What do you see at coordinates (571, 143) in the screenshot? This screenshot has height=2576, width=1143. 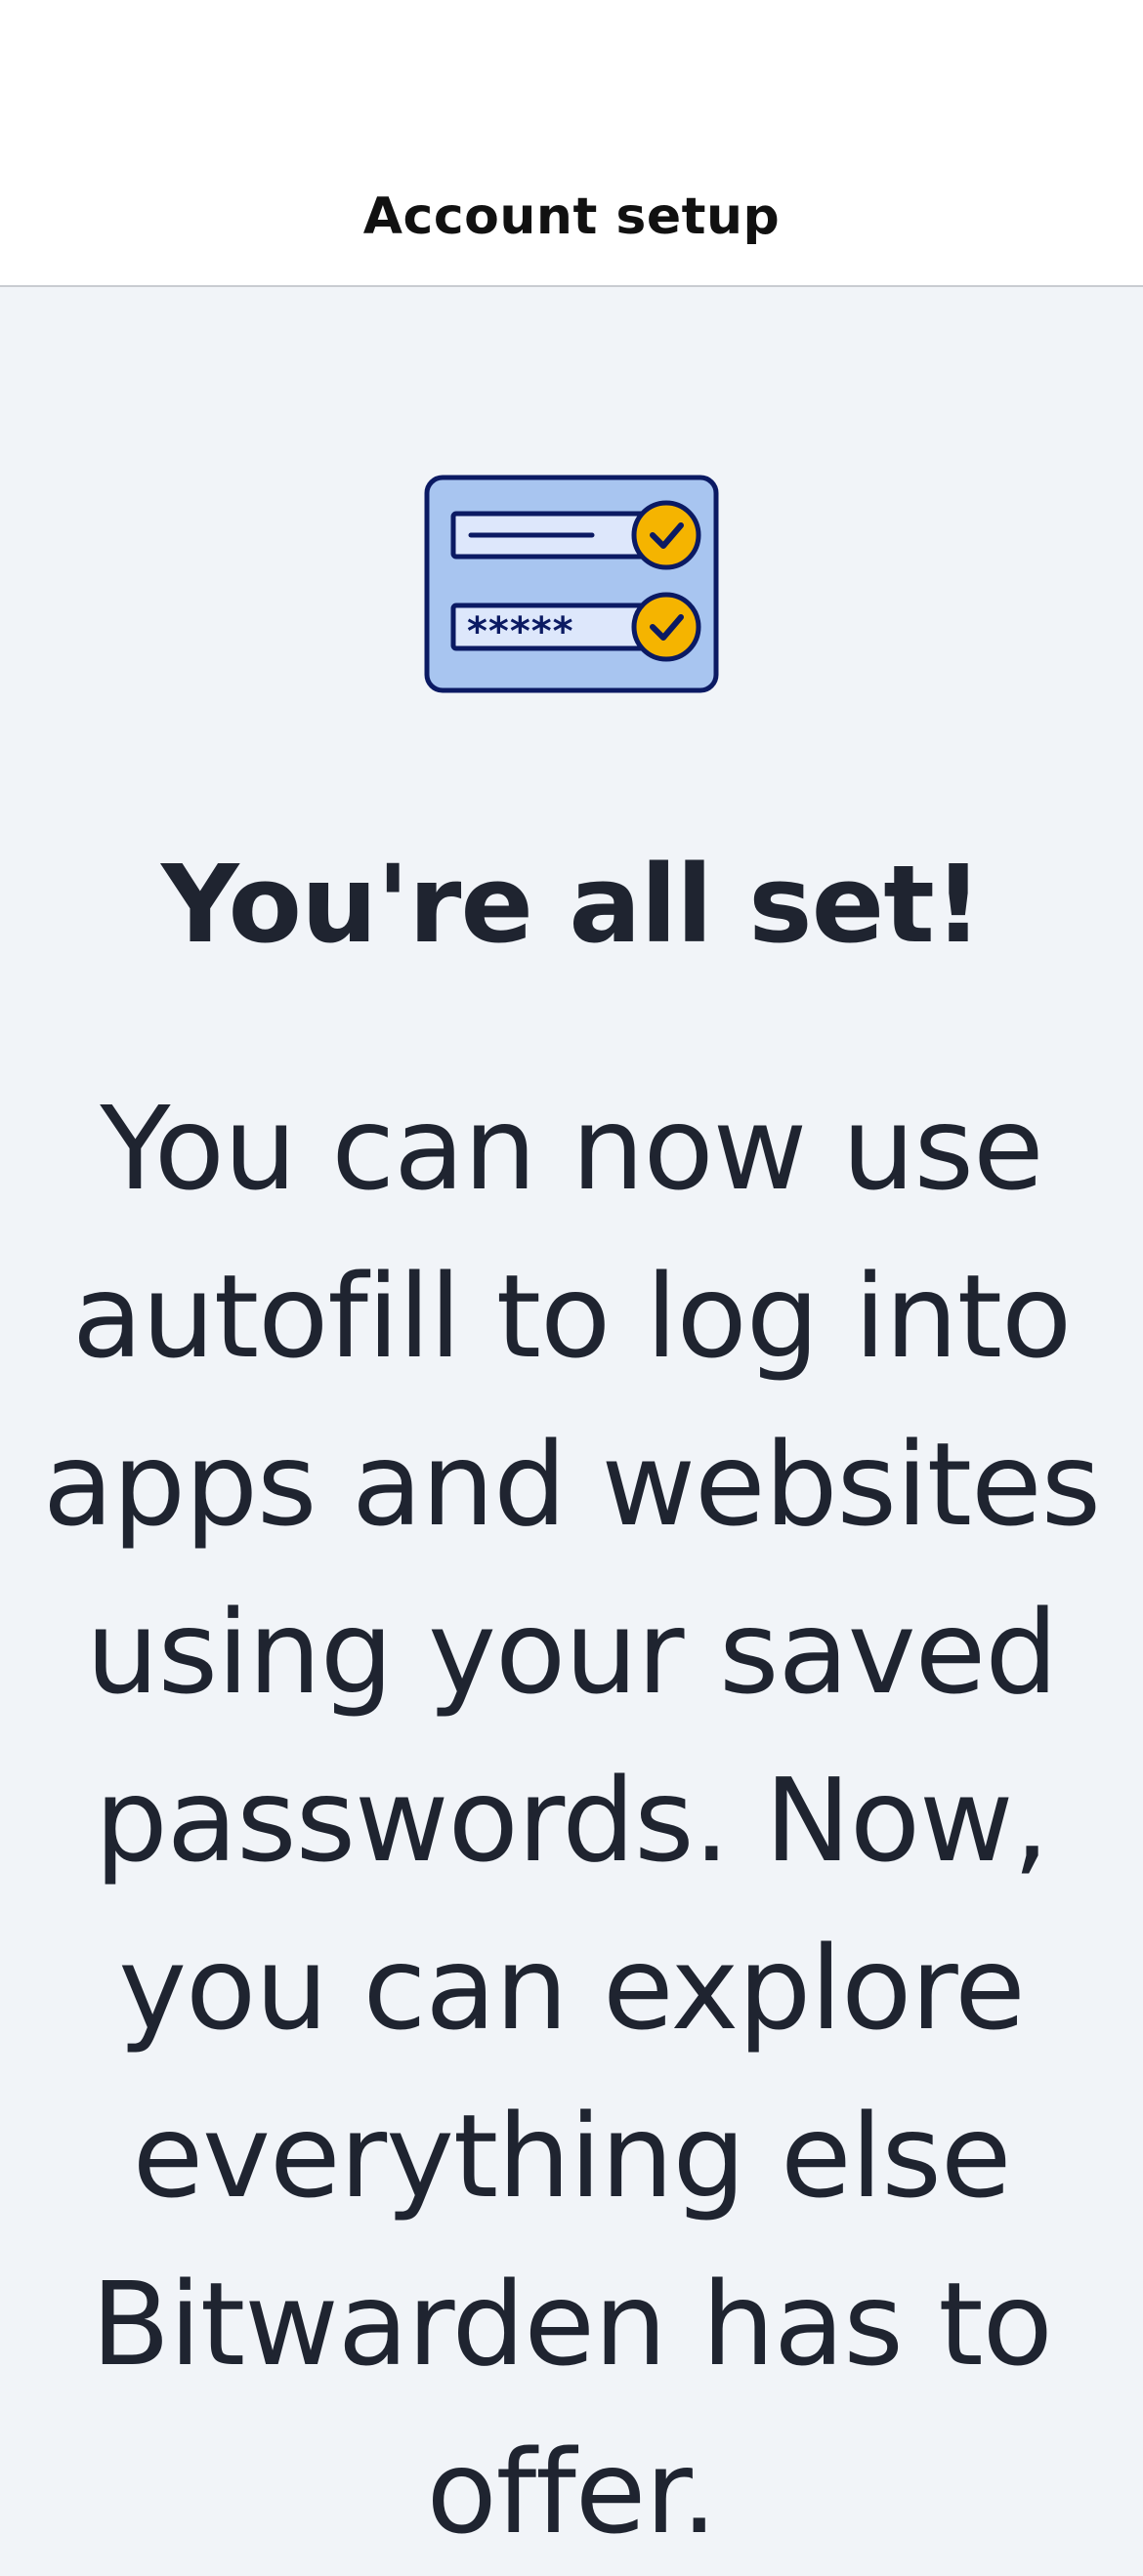 I see `navigation-bar: Account setup` at bounding box center [571, 143].